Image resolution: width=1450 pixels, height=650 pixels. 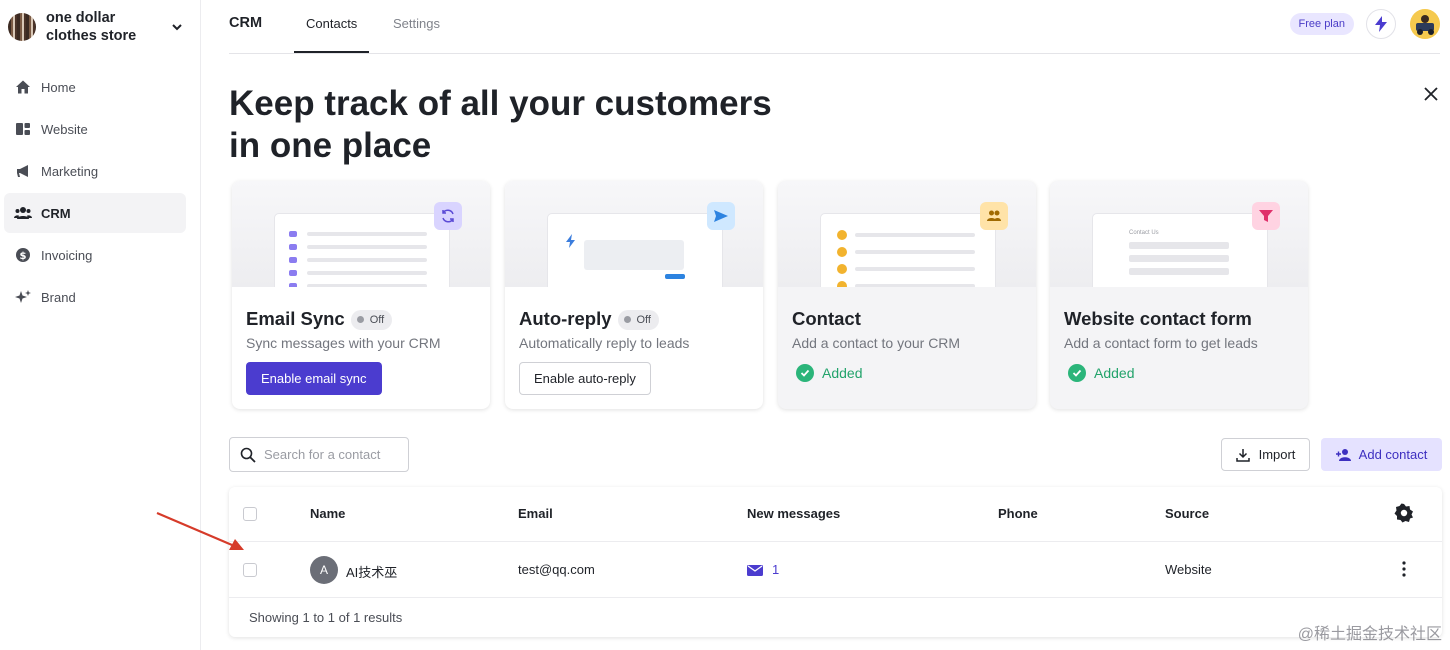 I want to click on dollar-icon: $, so click(x=23, y=255).